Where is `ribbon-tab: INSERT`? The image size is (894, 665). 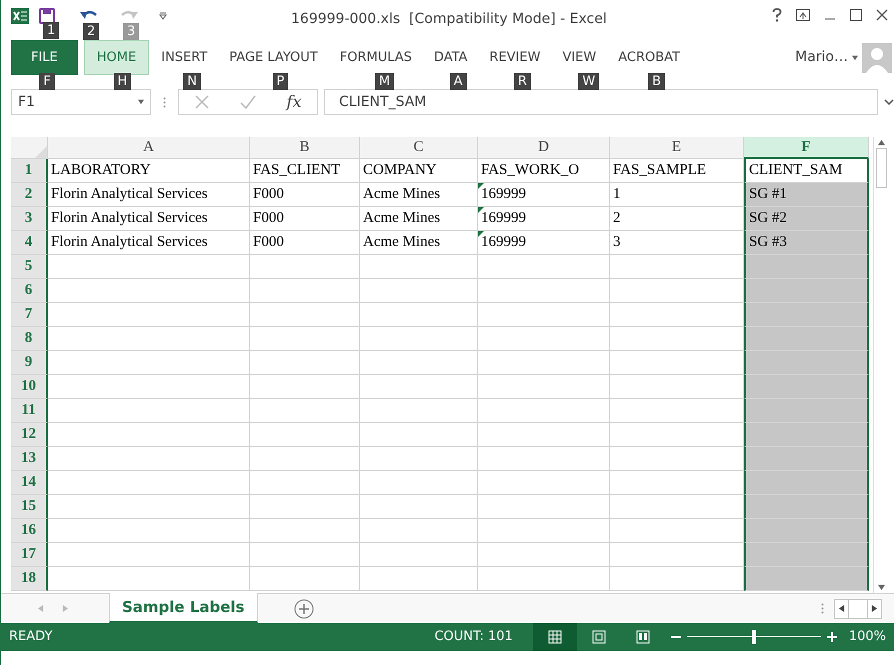
ribbon-tab: INSERT is located at coordinates (184, 57).